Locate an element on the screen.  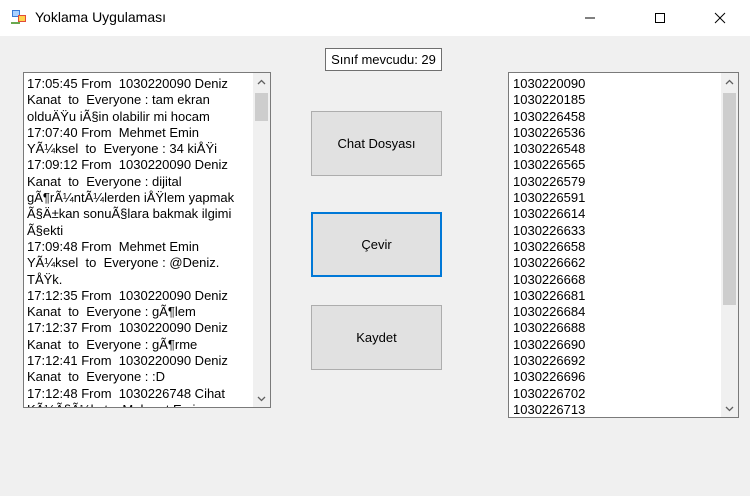
window-title: Yoklama Uygulaması is located at coordinates (100, 17).